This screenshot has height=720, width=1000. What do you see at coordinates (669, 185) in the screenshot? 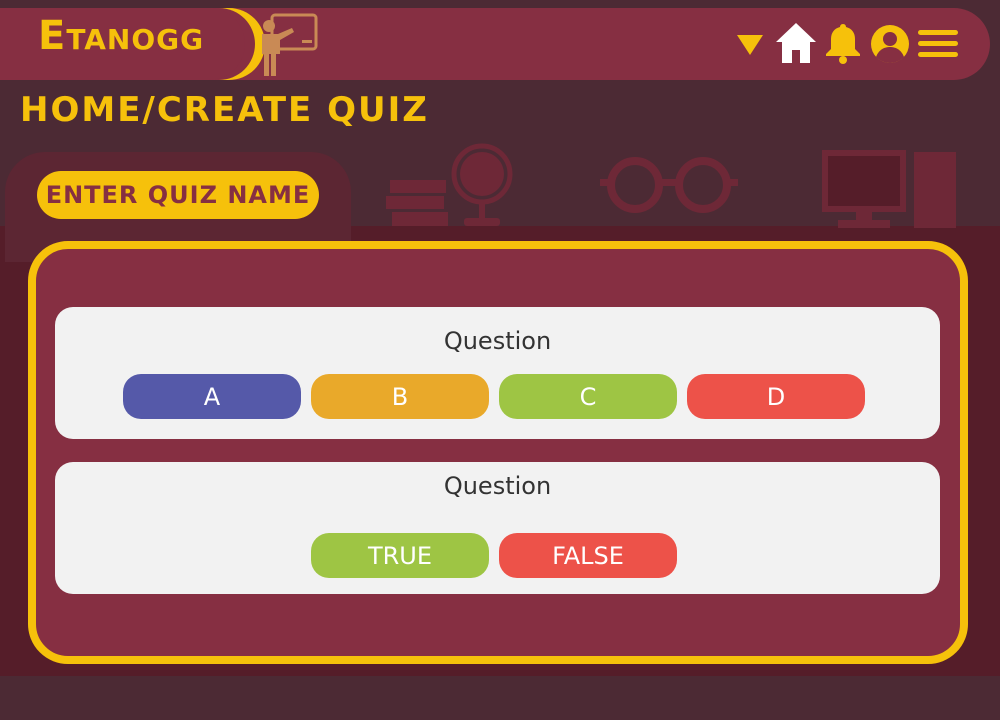
I see `glasses-icon` at bounding box center [669, 185].